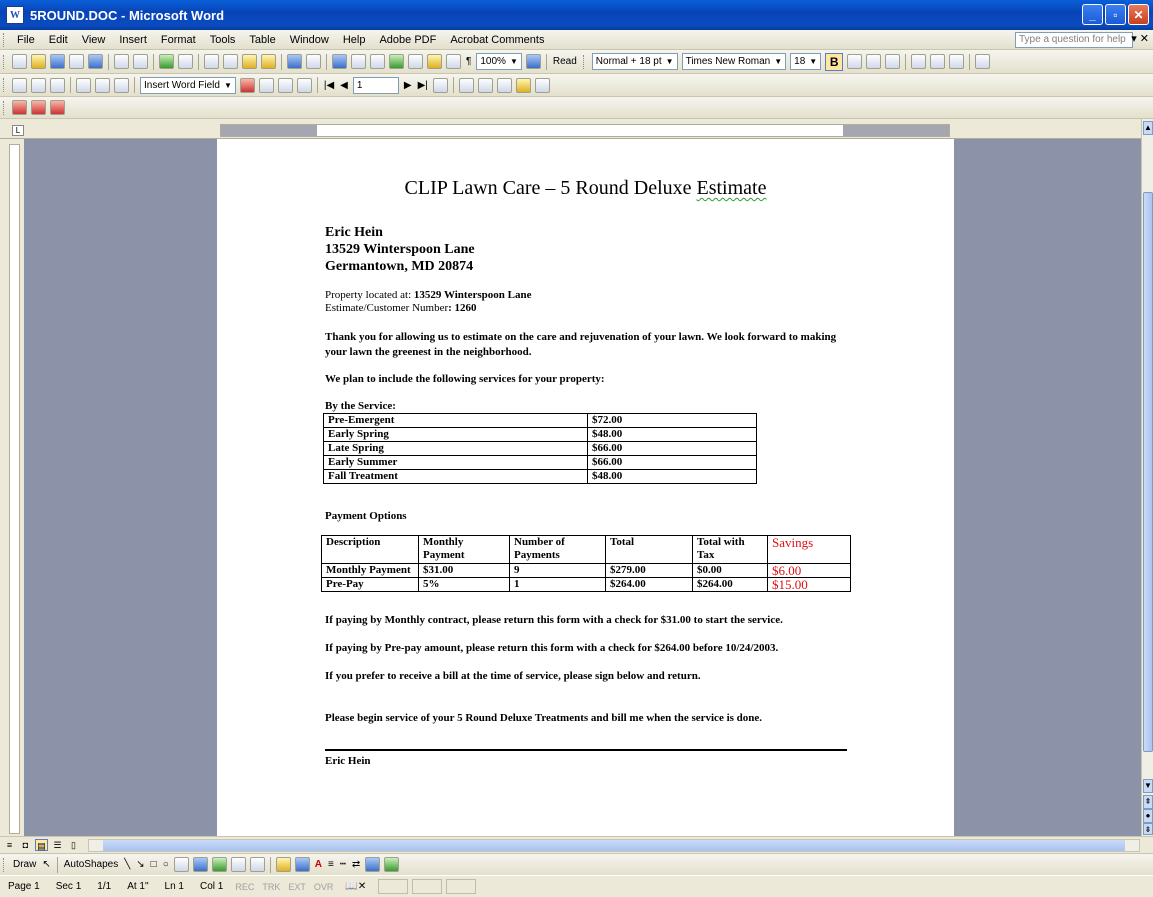 The width and height of the screenshot is (1153, 897). Describe the element at coordinates (396, 61) in the screenshot. I see `insert-excel-icon` at that location.